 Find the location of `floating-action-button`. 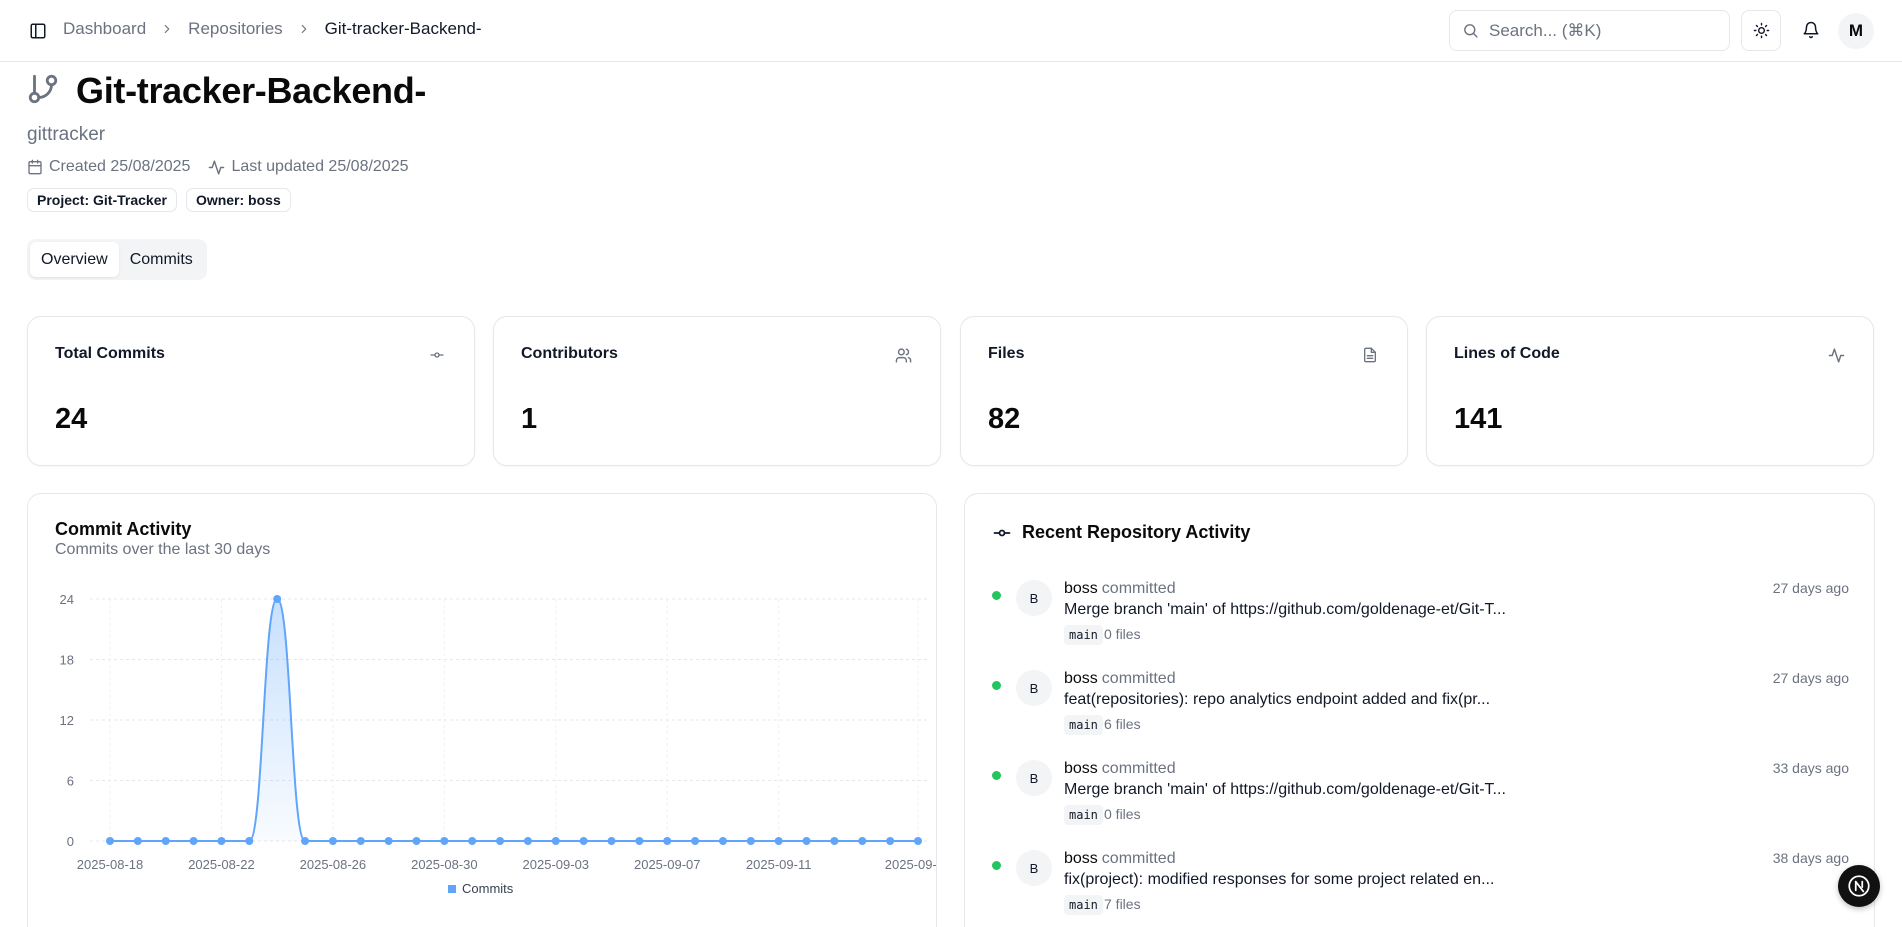

floating-action-button is located at coordinates (1859, 886).